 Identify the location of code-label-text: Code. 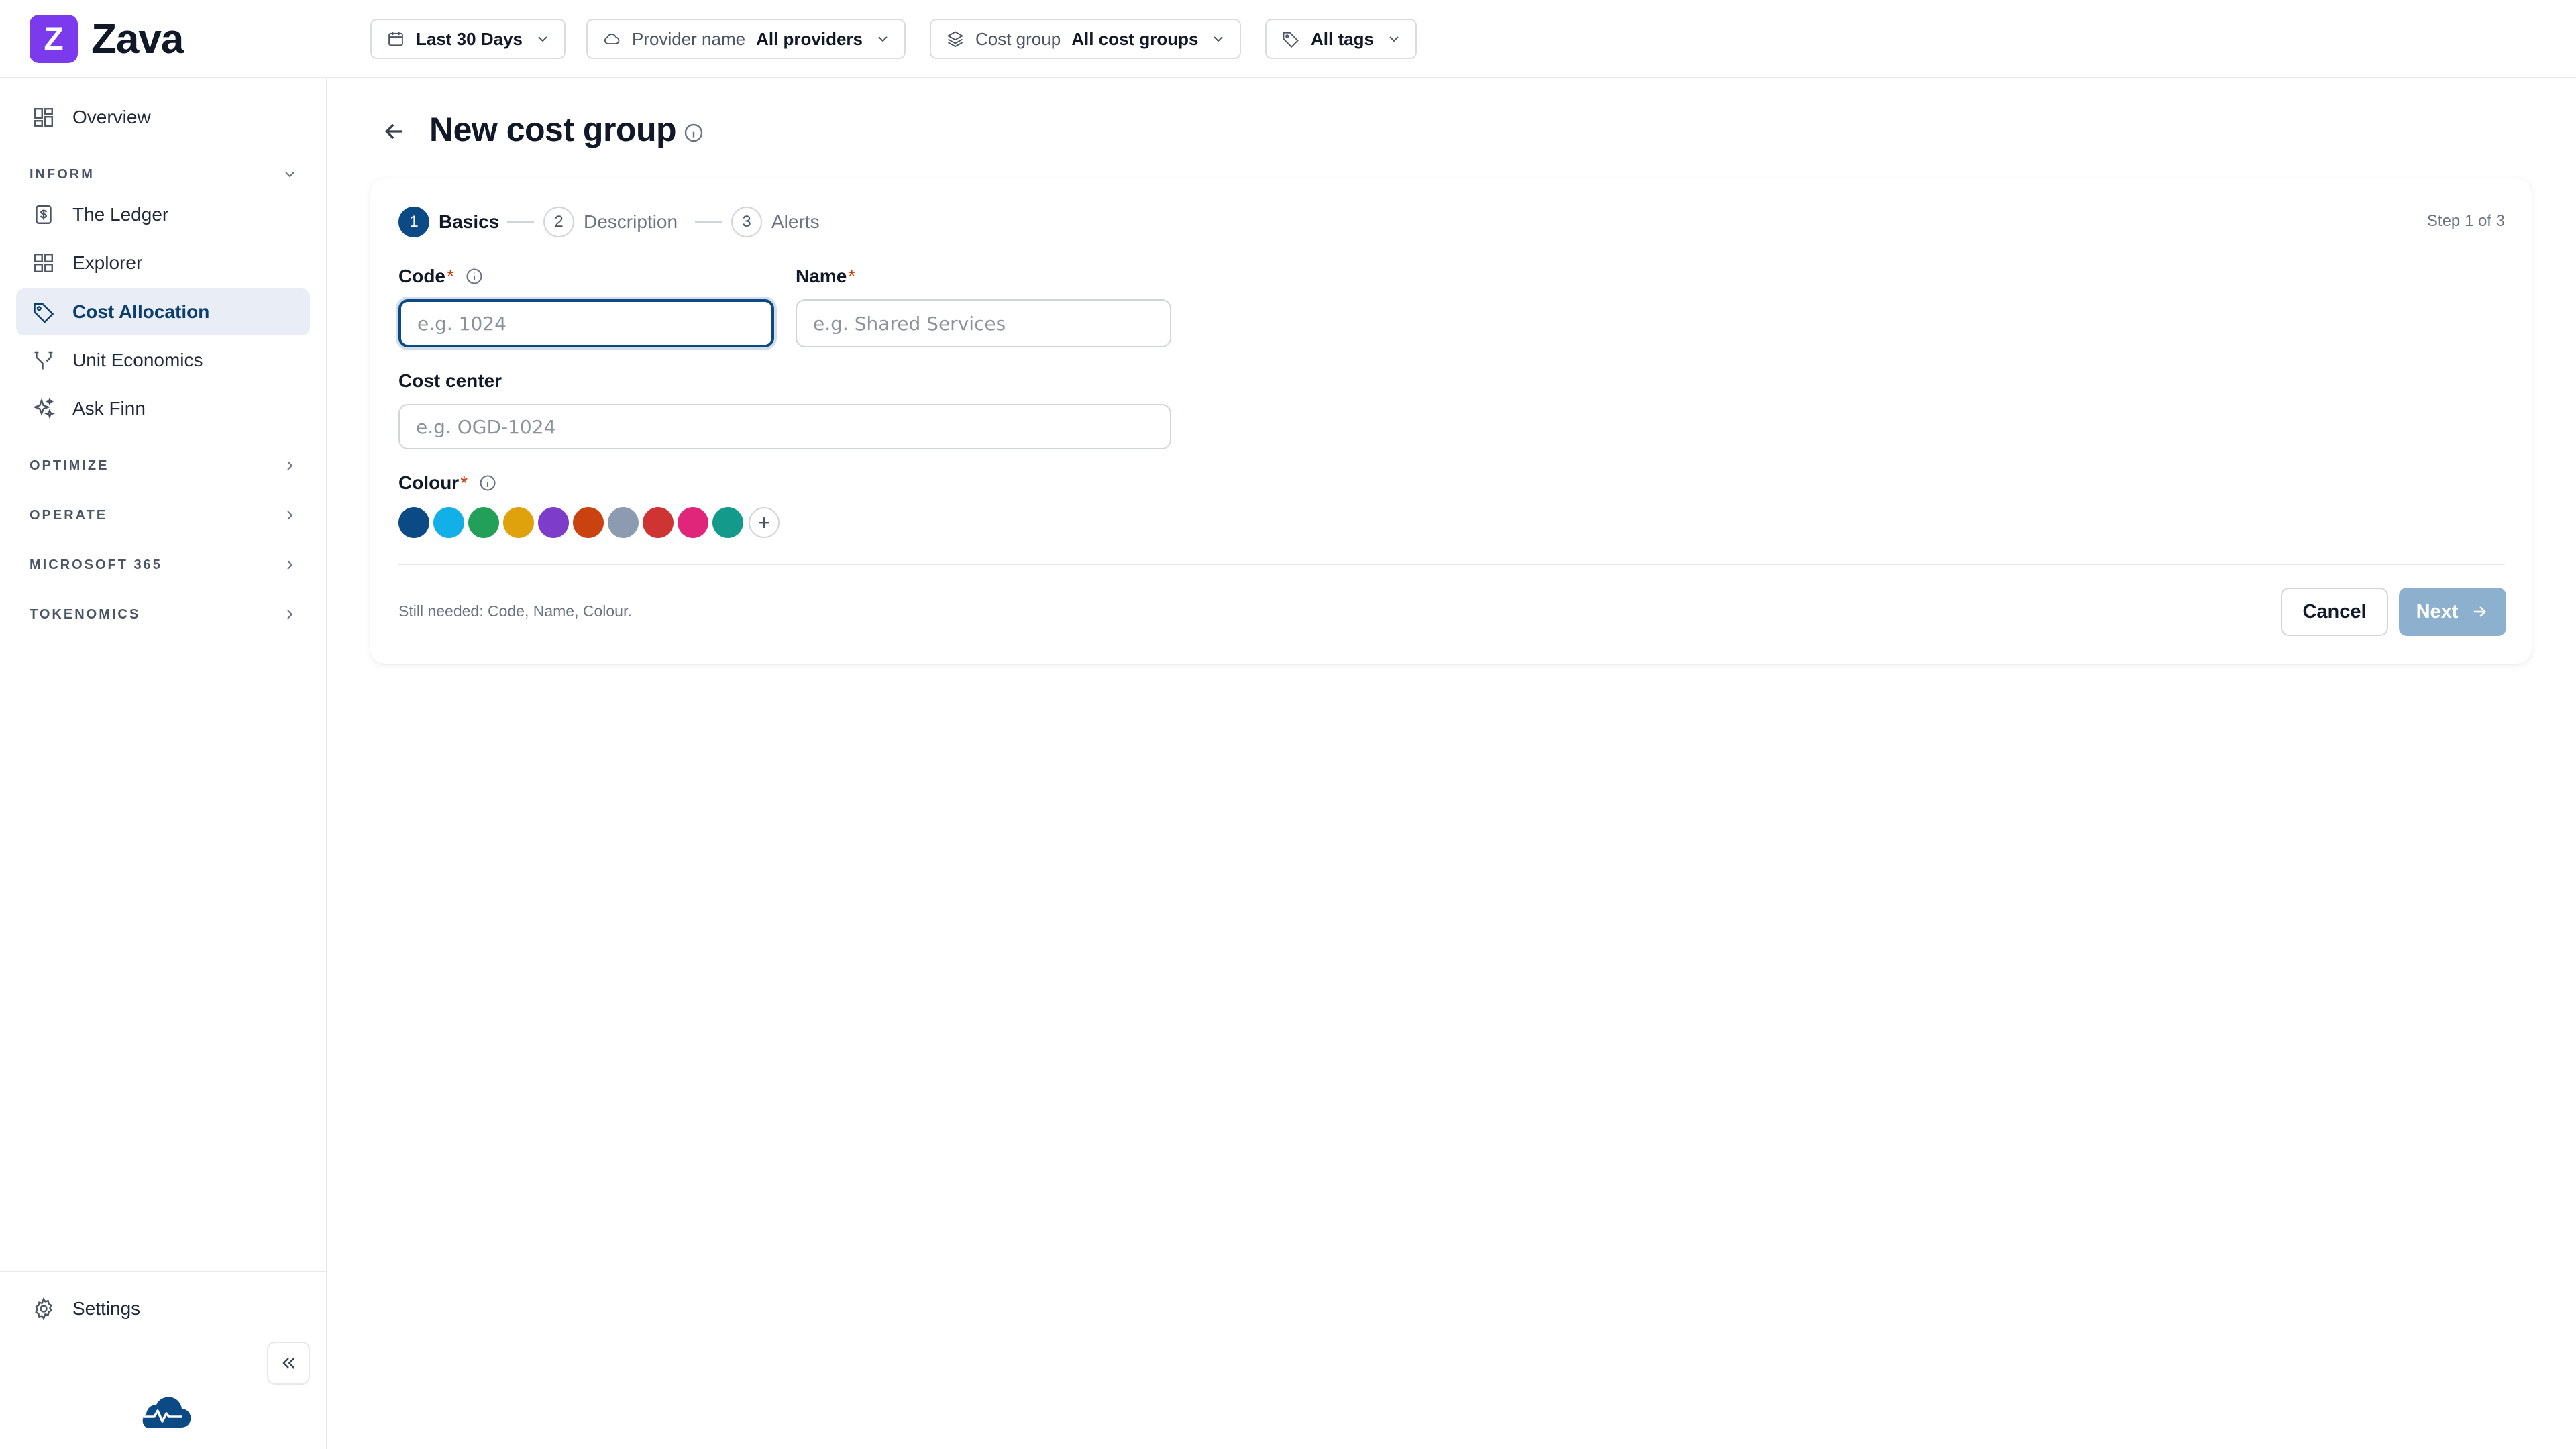
(421, 276).